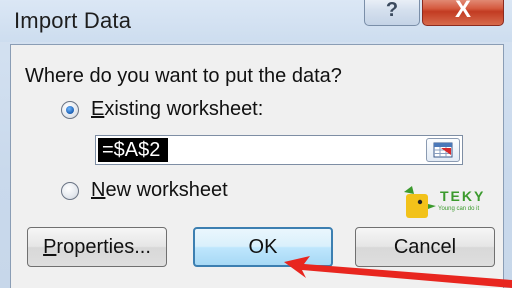 The image size is (512, 288). I want to click on teky-mascot-icon, so click(420, 202).